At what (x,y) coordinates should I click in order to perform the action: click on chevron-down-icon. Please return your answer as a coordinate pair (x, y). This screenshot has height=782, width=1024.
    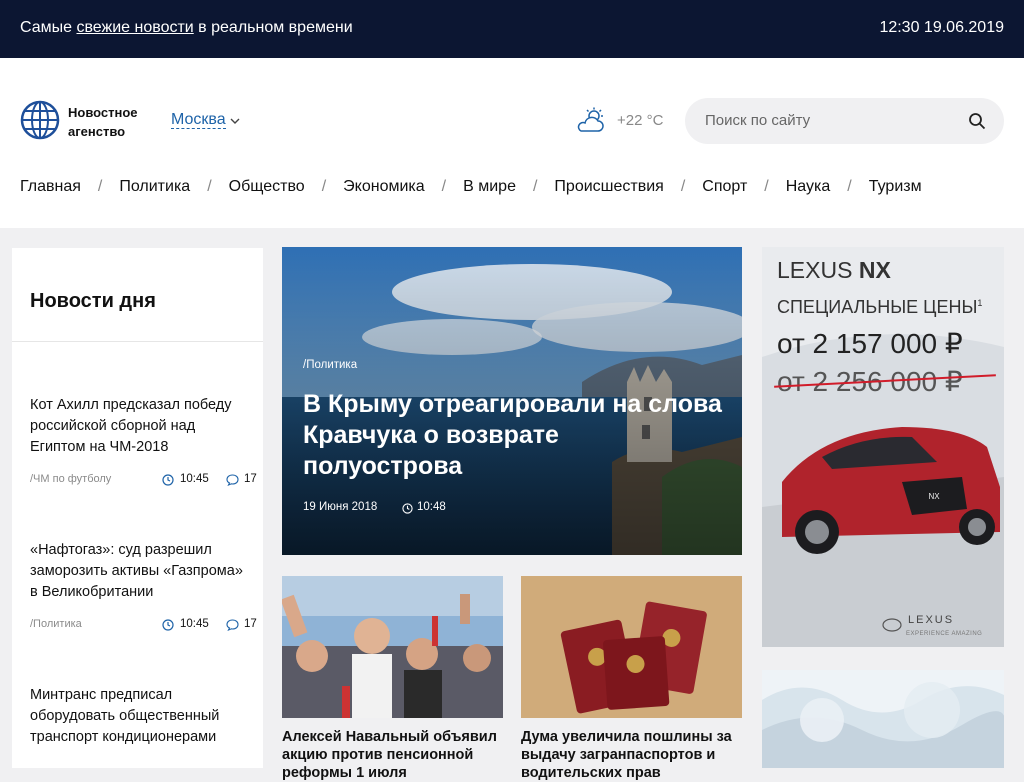
    Looking at the image, I should click on (235, 121).